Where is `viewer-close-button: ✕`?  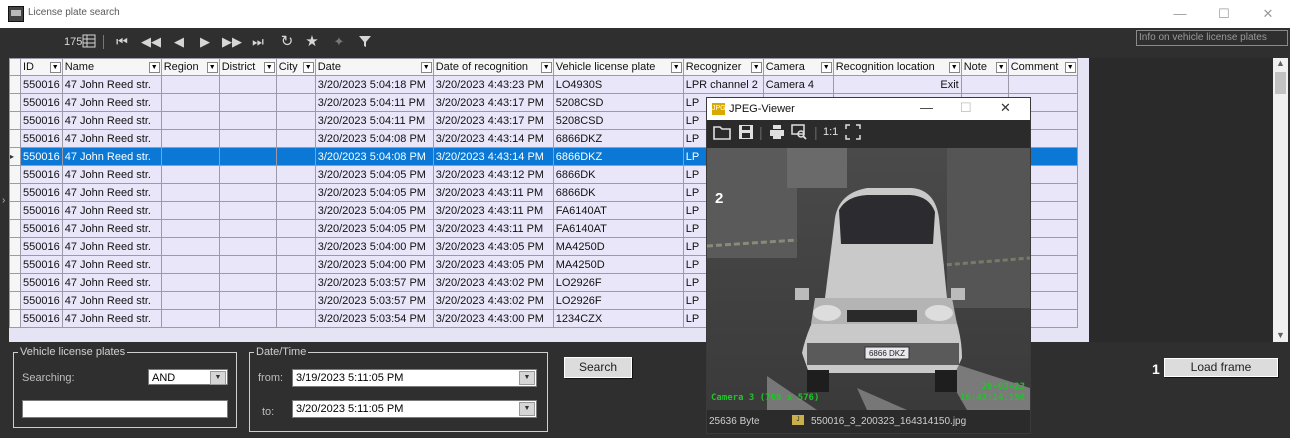
viewer-close-button: ✕ is located at coordinates (1005, 108).